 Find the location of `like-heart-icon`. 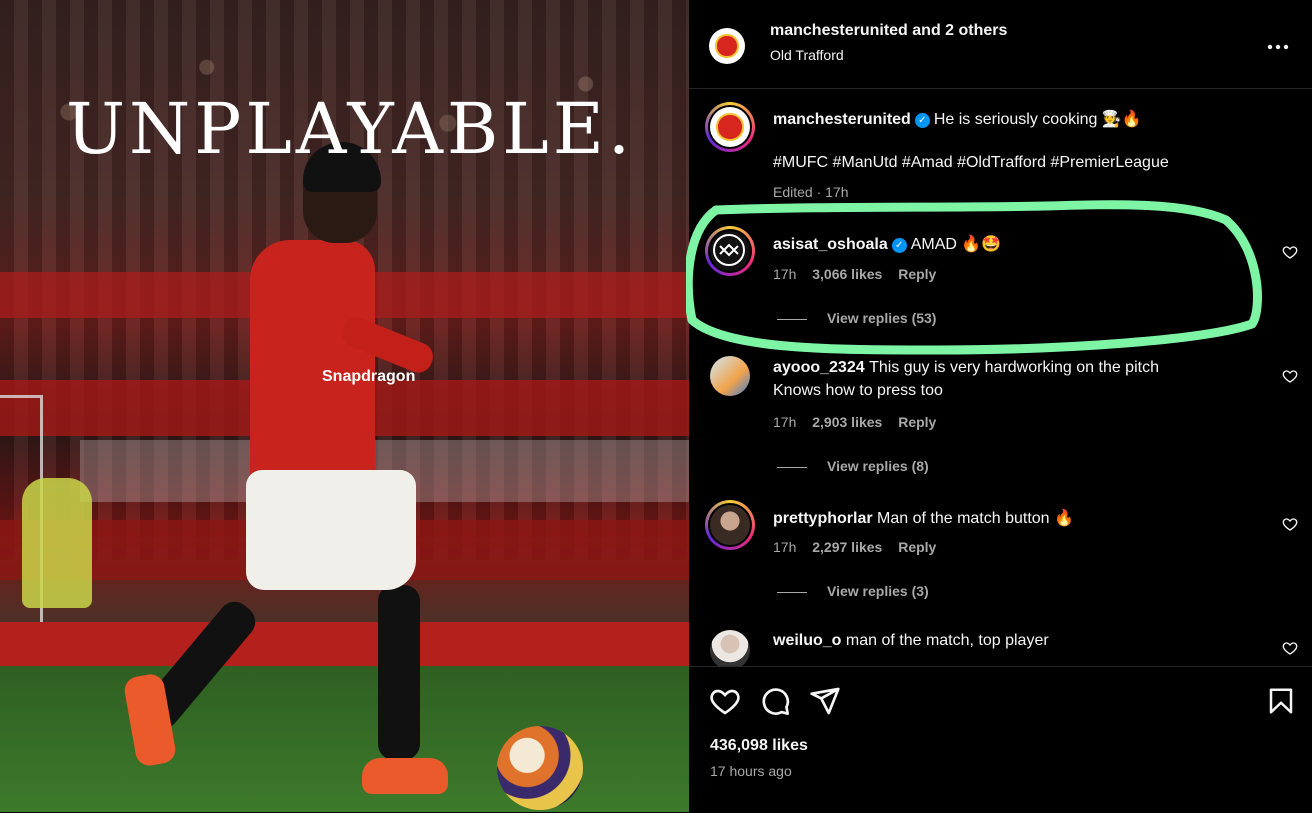

like-heart-icon is located at coordinates (725, 701).